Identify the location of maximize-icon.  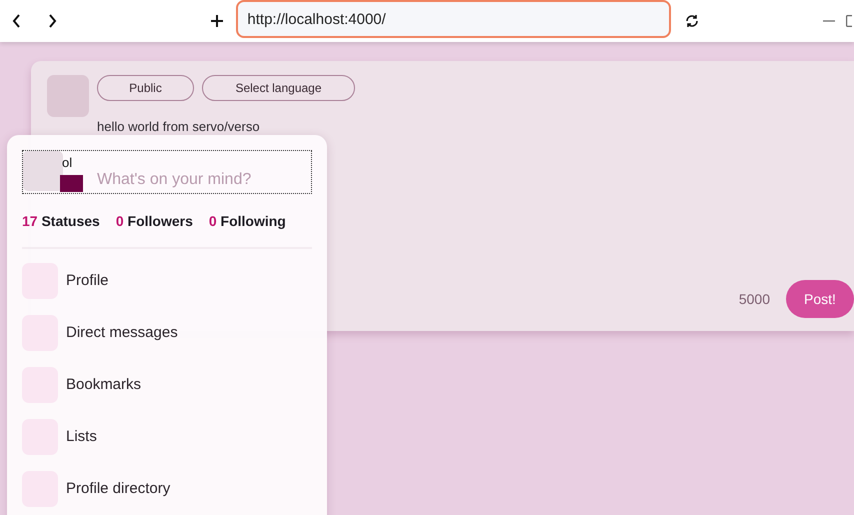
(849, 21).